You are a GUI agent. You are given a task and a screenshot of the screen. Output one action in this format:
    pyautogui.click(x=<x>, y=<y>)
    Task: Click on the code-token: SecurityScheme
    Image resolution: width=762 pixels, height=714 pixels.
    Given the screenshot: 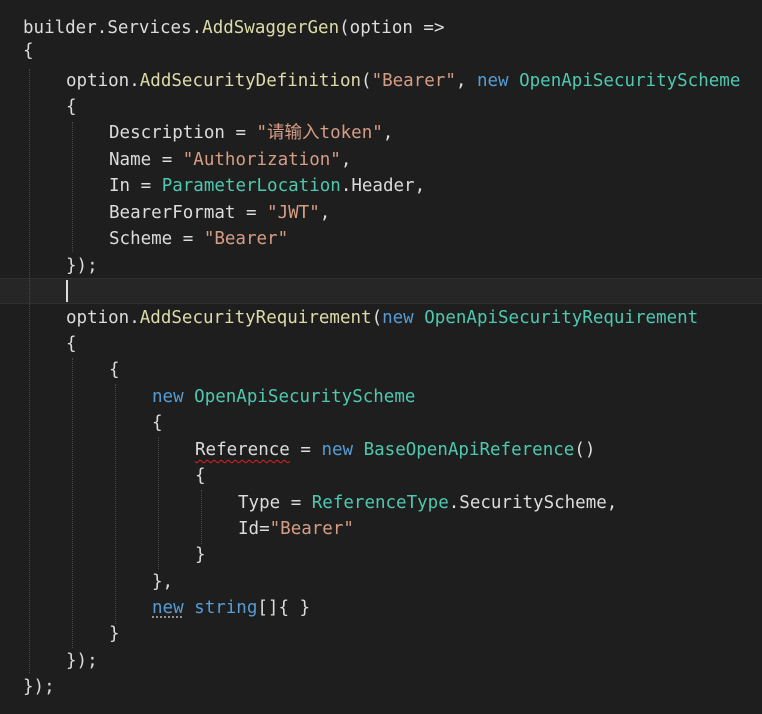 What is the action you would take?
    pyautogui.click(x=533, y=503)
    